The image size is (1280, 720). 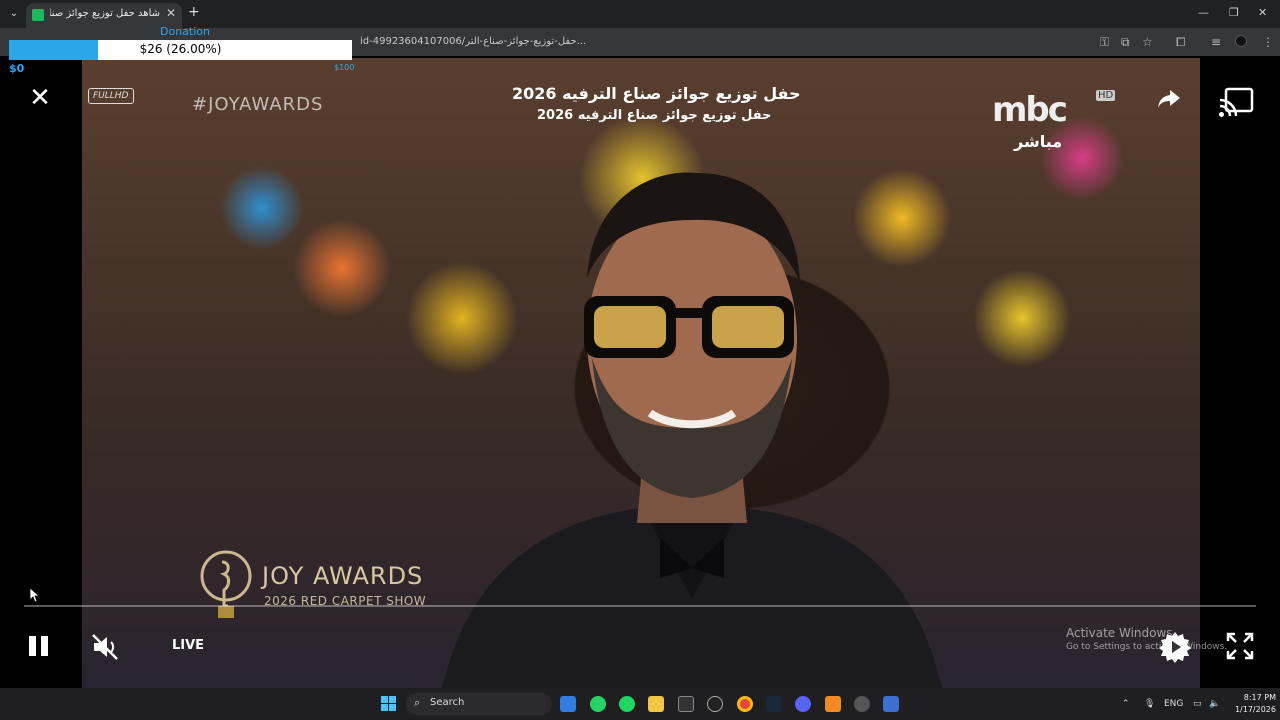 What do you see at coordinates (640, 704) in the screenshot?
I see `windows-taskbar` at bounding box center [640, 704].